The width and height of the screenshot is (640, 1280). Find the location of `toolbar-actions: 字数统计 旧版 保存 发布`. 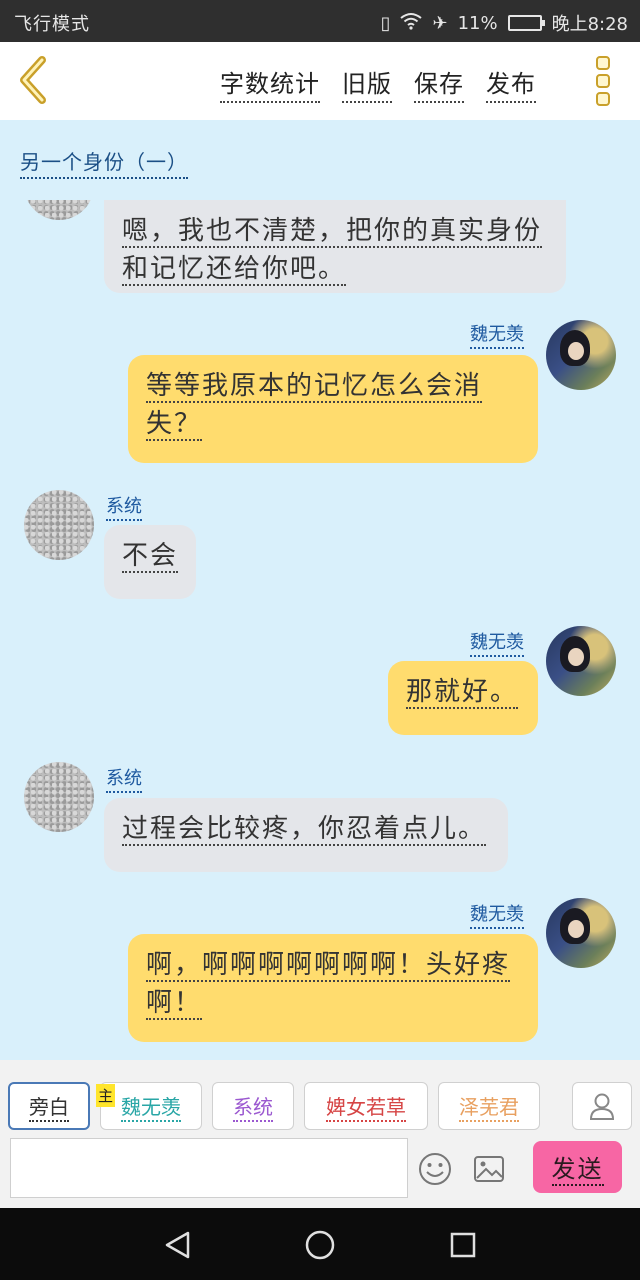

toolbar-actions: 字数统计 旧版 保存 发布 is located at coordinates (378, 83).